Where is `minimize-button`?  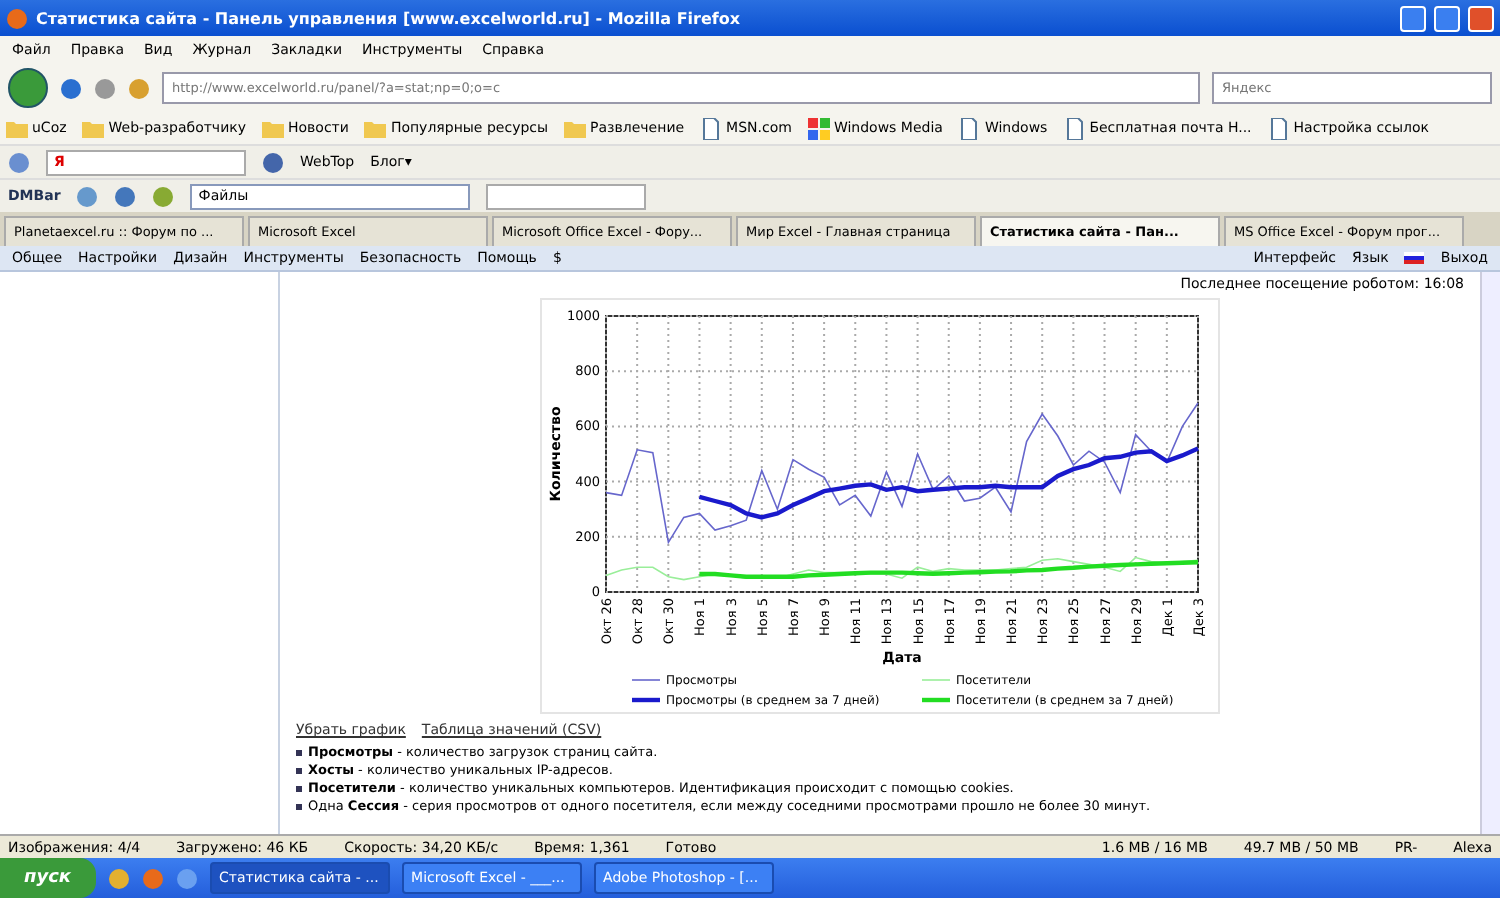 minimize-button is located at coordinates (1413, 18).